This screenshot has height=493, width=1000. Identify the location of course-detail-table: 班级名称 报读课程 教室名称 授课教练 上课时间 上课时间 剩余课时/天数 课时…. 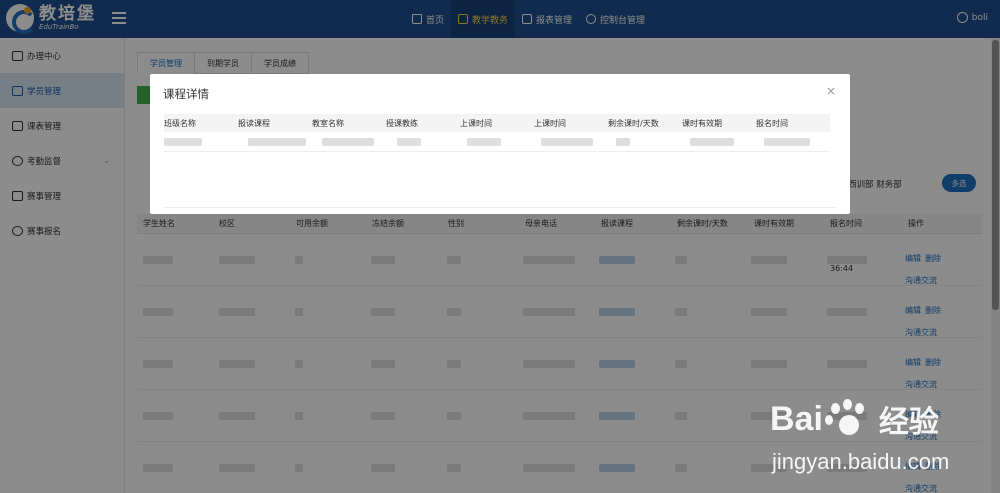
(497, 133).